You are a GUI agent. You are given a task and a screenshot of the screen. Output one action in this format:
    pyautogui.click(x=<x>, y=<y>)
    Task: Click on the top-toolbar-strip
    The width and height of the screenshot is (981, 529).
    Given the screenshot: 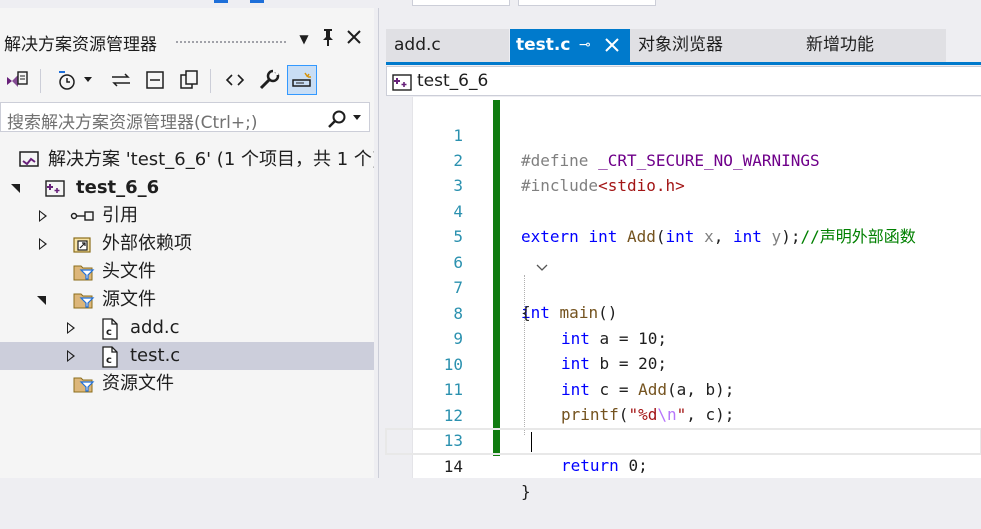 What is the action you would take?
    pyautogui.click(x=490, y=4)
    